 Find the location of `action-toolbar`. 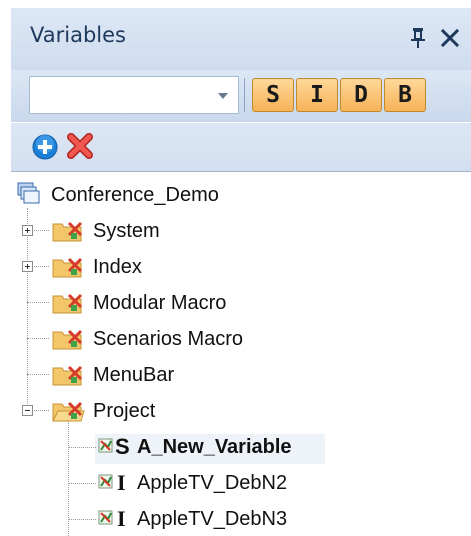

action-toolbar is located at coordinates (241, 147).